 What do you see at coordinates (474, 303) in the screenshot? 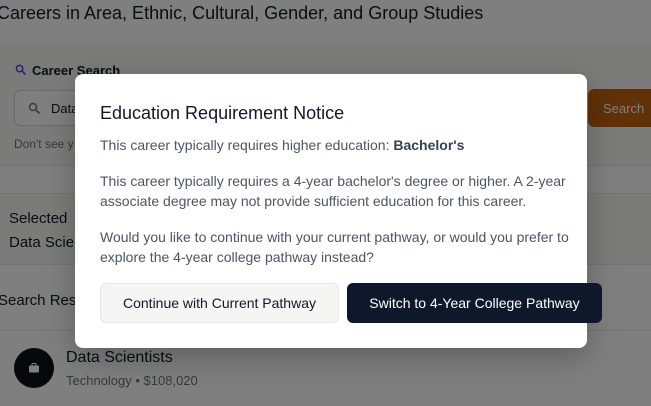
I see `switch-to-college-pathway-button: Switch to 4-Year College Pathway` at bounding box center [474, 303].